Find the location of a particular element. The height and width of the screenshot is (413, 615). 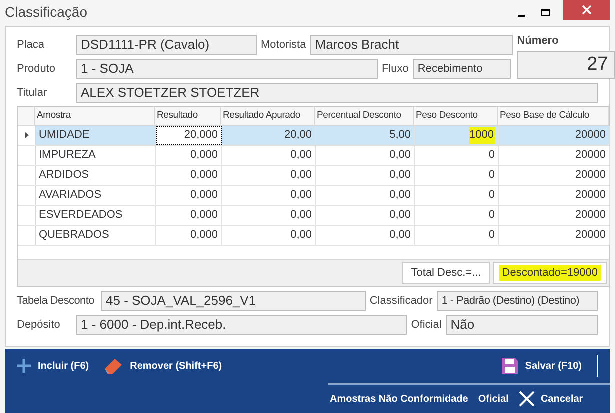

column-header: Peso Base de Cálculo is located at coordinates (553, 116).